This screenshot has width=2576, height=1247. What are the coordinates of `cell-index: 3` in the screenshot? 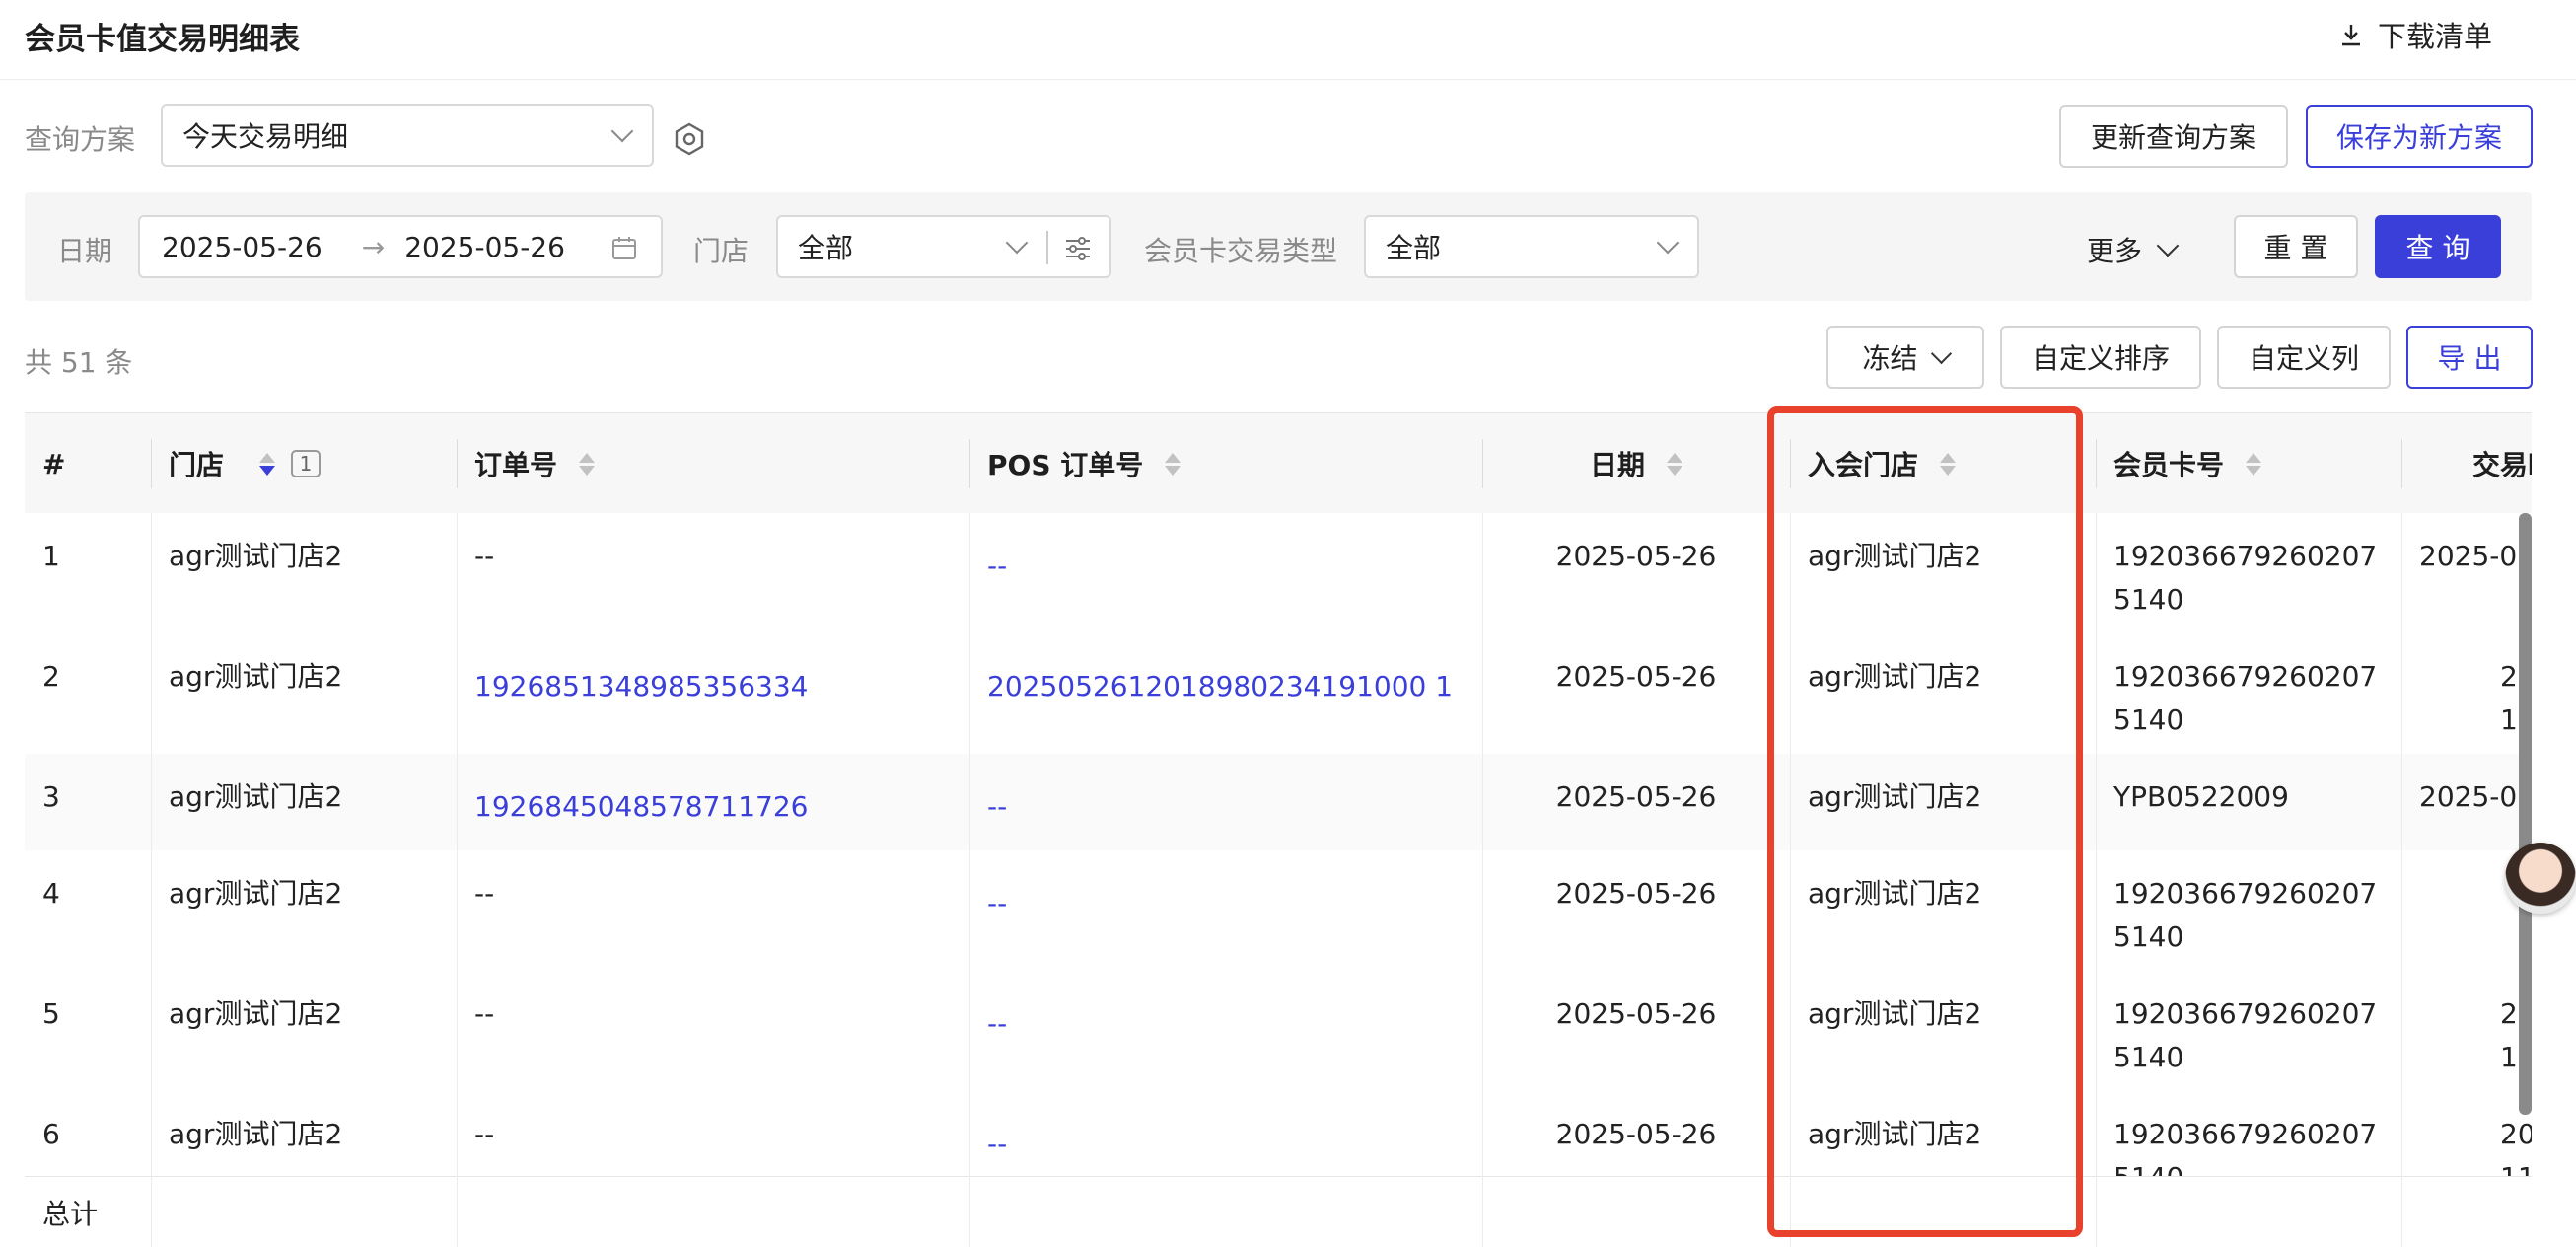 It's located at (51, 796).